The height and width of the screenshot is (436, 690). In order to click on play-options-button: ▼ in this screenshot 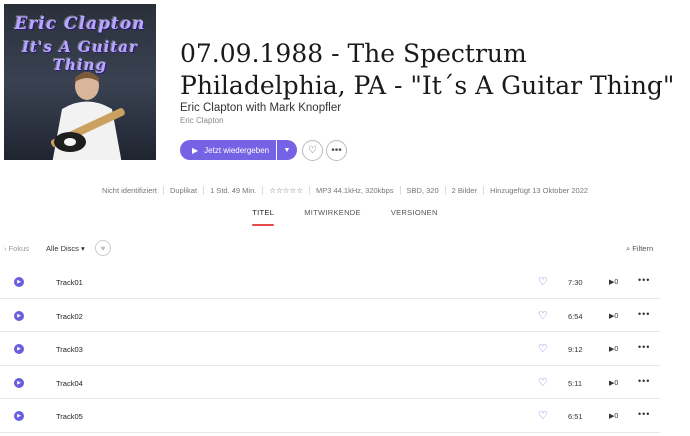, I will do `click(287, 150)`.